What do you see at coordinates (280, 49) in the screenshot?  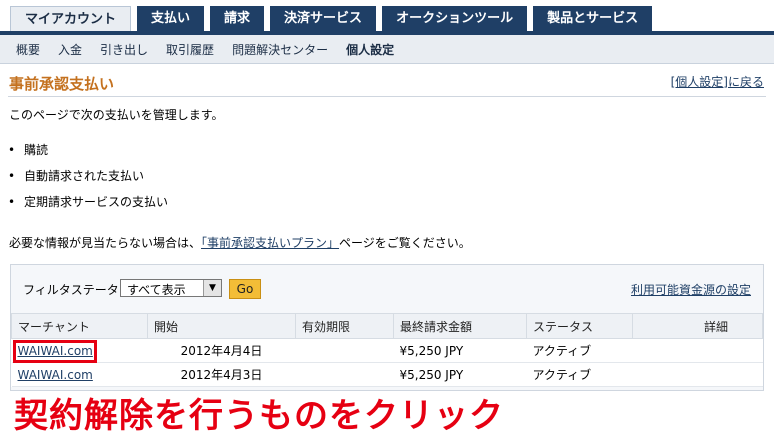 I see `subnav-resolution-center: 問題解決センター` at bounding box center [280, 49].